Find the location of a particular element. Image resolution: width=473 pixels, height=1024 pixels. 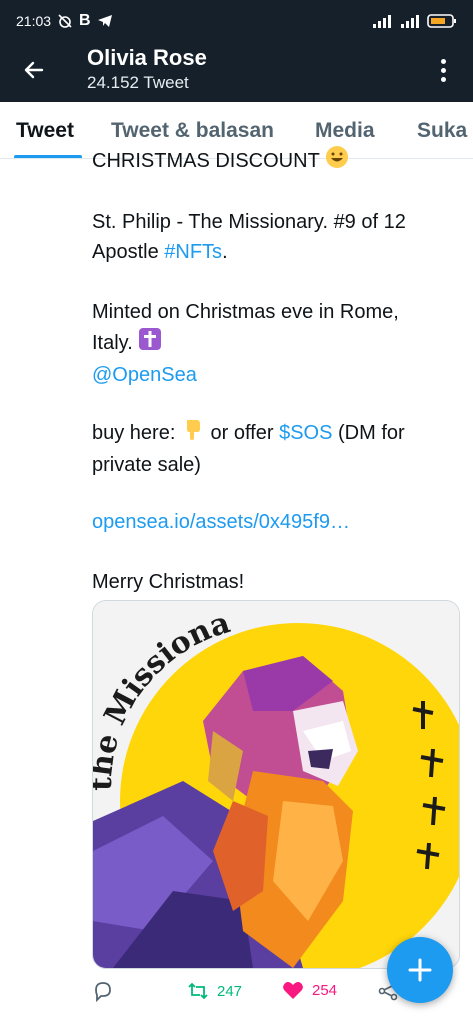

tweet-text-fragment: buy here: is located at coordinates (134, 432).